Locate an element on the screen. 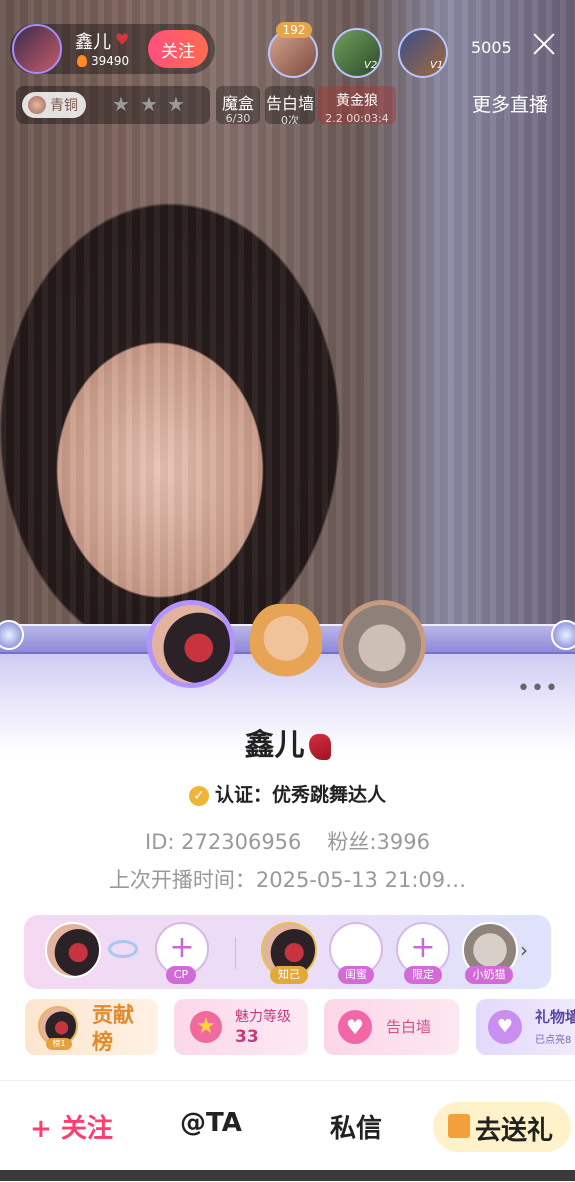 This screenshot has width=575, height=1182. gift-wall-sub: 已点亮8 is located at coordinates (553, 1040).